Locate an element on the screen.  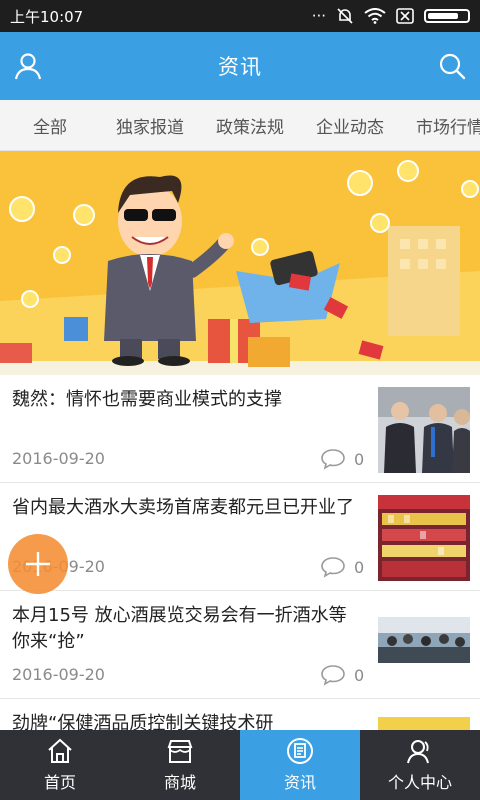
news-icon is located at coordinates (300, 751).